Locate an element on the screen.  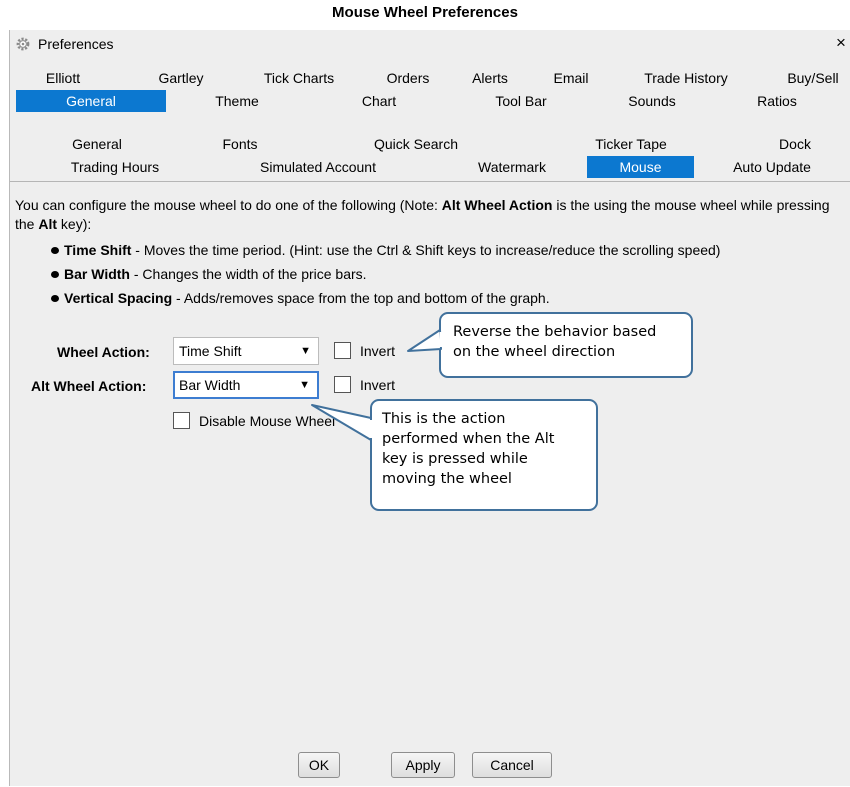
dialog-title: Preferences is located at coordinates (76, 44).